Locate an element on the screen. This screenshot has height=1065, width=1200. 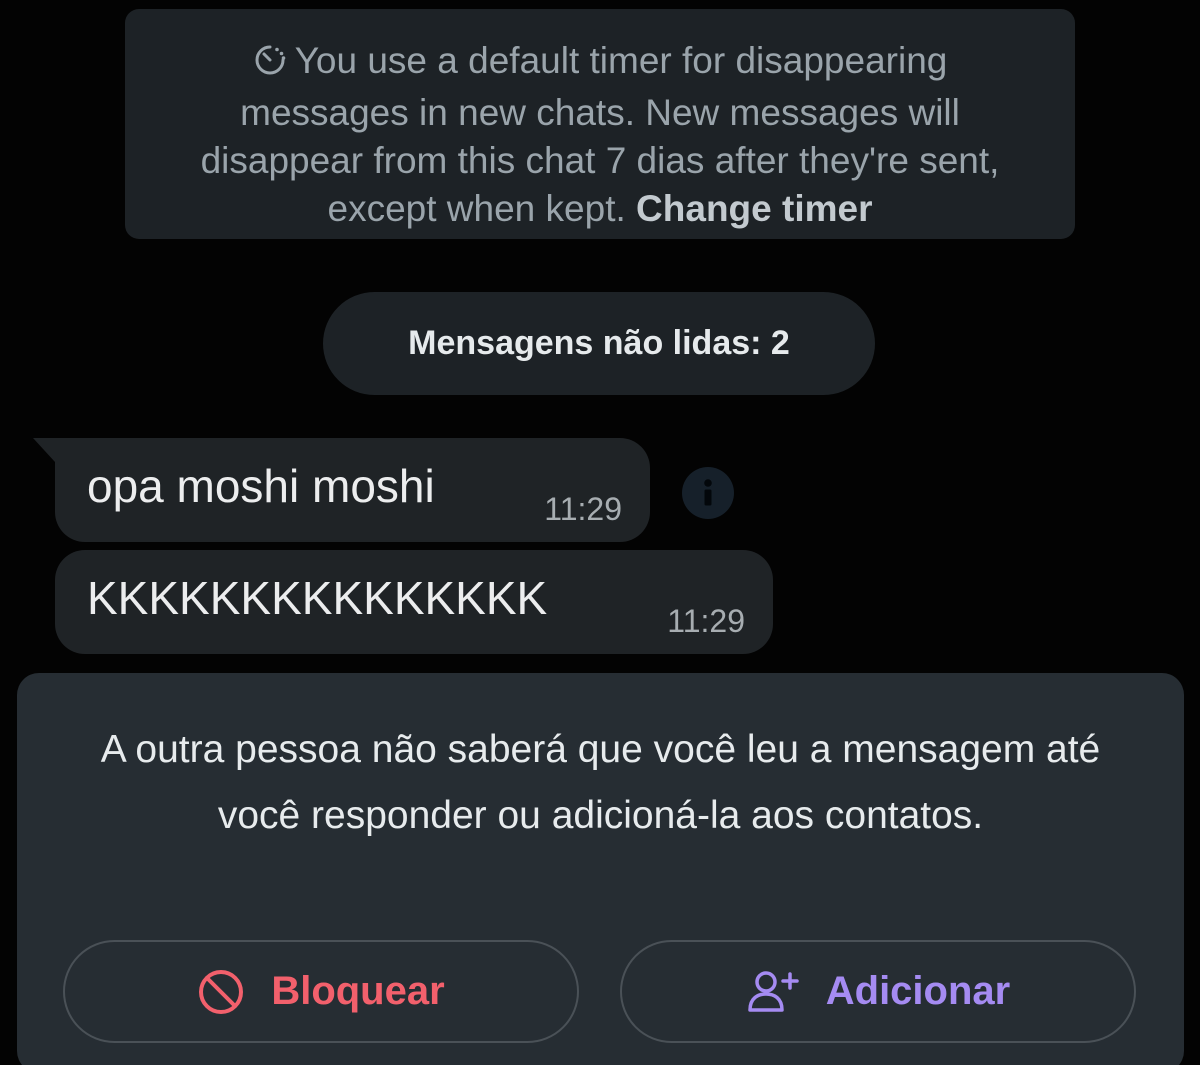
unread-label: Mensagens não lidas: 2 is located at coordinates (599, 343).